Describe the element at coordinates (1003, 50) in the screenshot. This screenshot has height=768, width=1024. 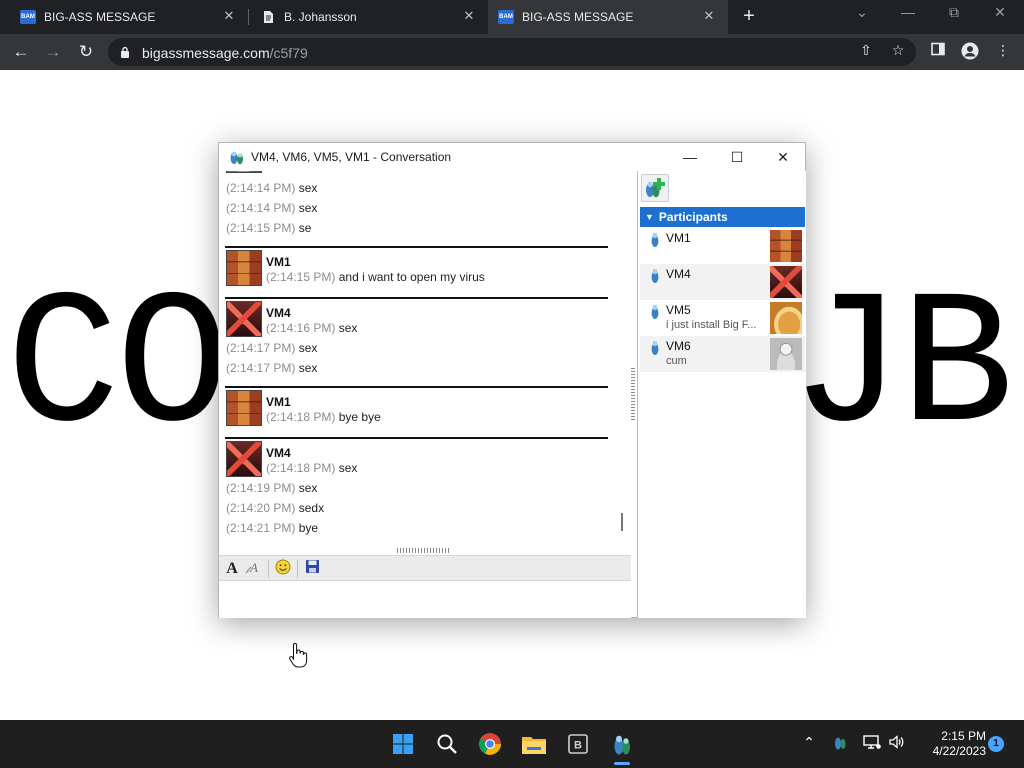
I see `browser-menu-icon: ⋮` at that location.